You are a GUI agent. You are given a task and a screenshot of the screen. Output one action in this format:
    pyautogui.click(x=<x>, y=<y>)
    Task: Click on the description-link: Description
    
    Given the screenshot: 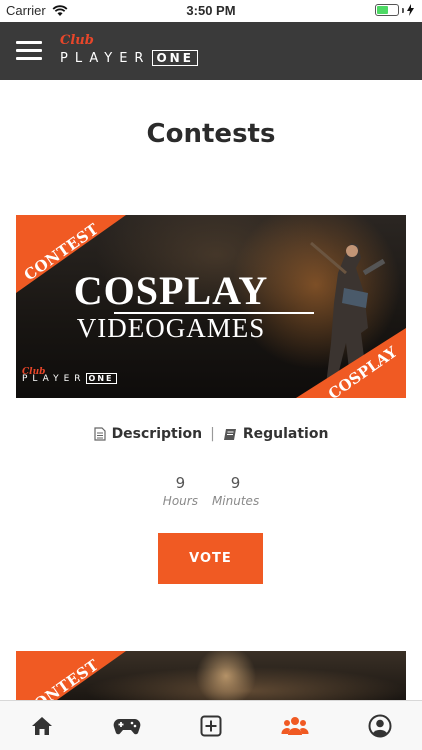 What is the action you would take?
    pyautogui.click(x=148, y=434)
    